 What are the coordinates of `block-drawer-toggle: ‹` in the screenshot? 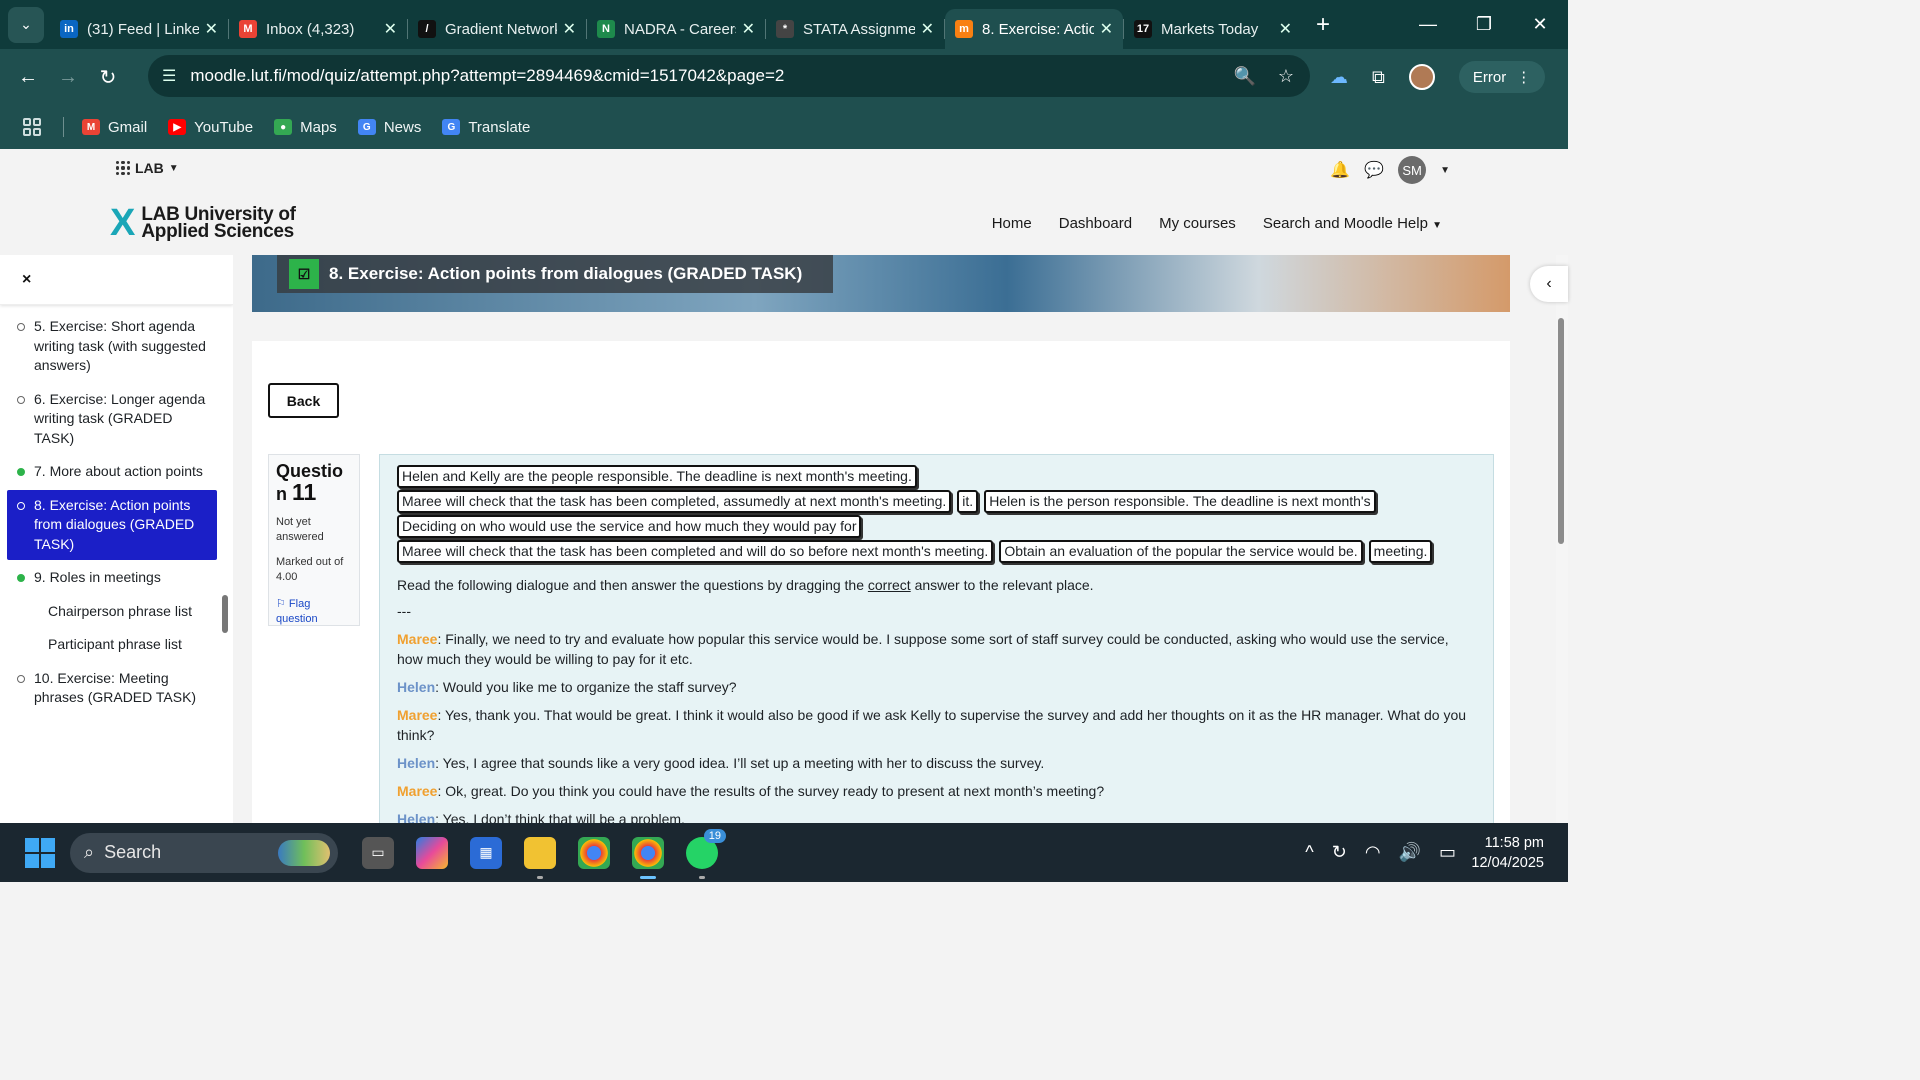 It's located at (1549, 284).